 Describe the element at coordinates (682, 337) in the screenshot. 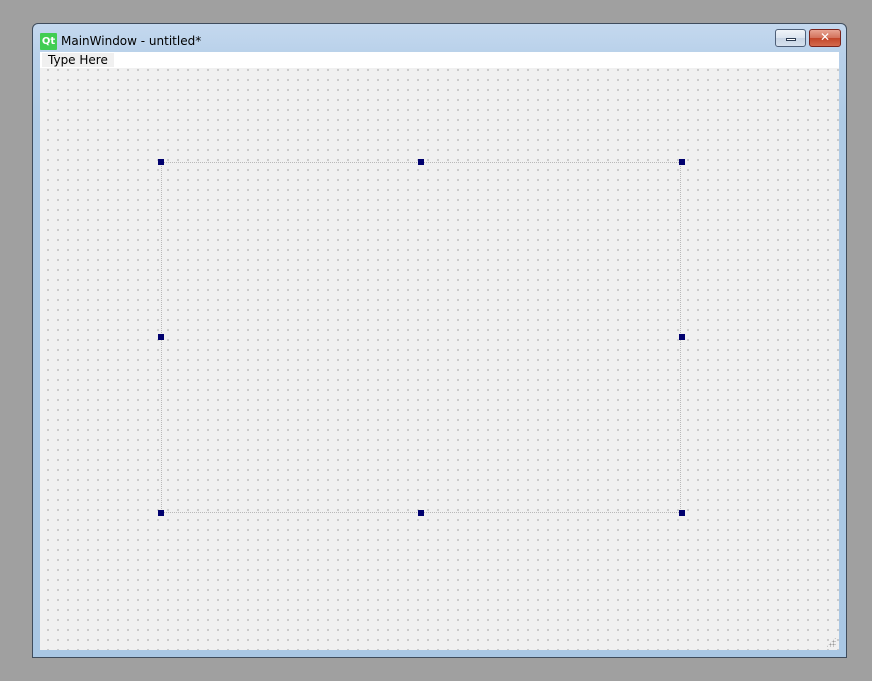

I see `resize-handle-right` at that location.